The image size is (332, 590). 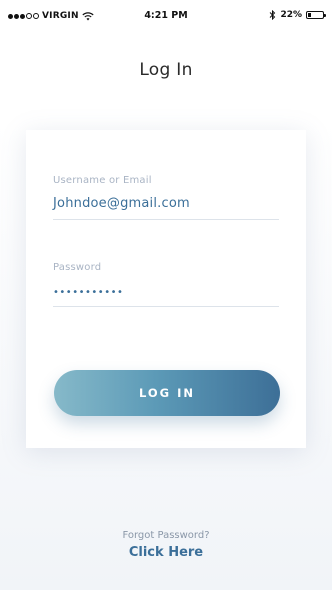 I want to click on bluetooth-icon, so click(x=273, y=15).